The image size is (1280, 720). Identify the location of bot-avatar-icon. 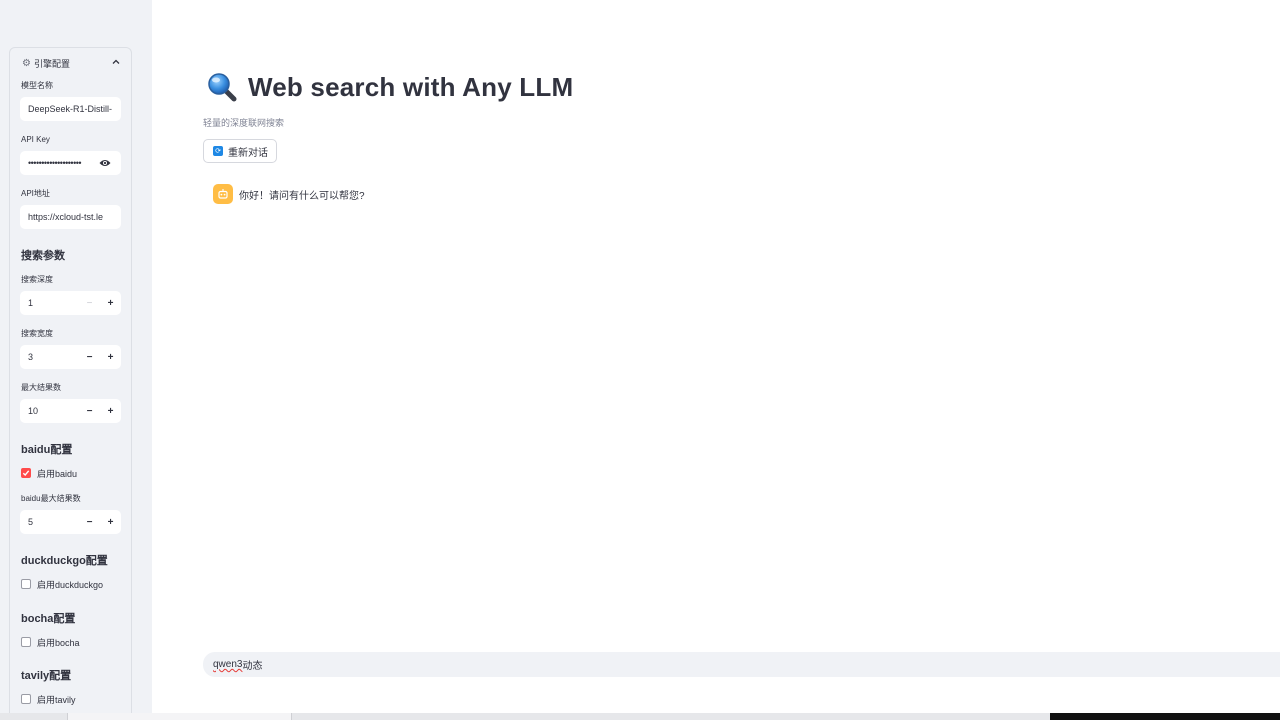
(223, 194).